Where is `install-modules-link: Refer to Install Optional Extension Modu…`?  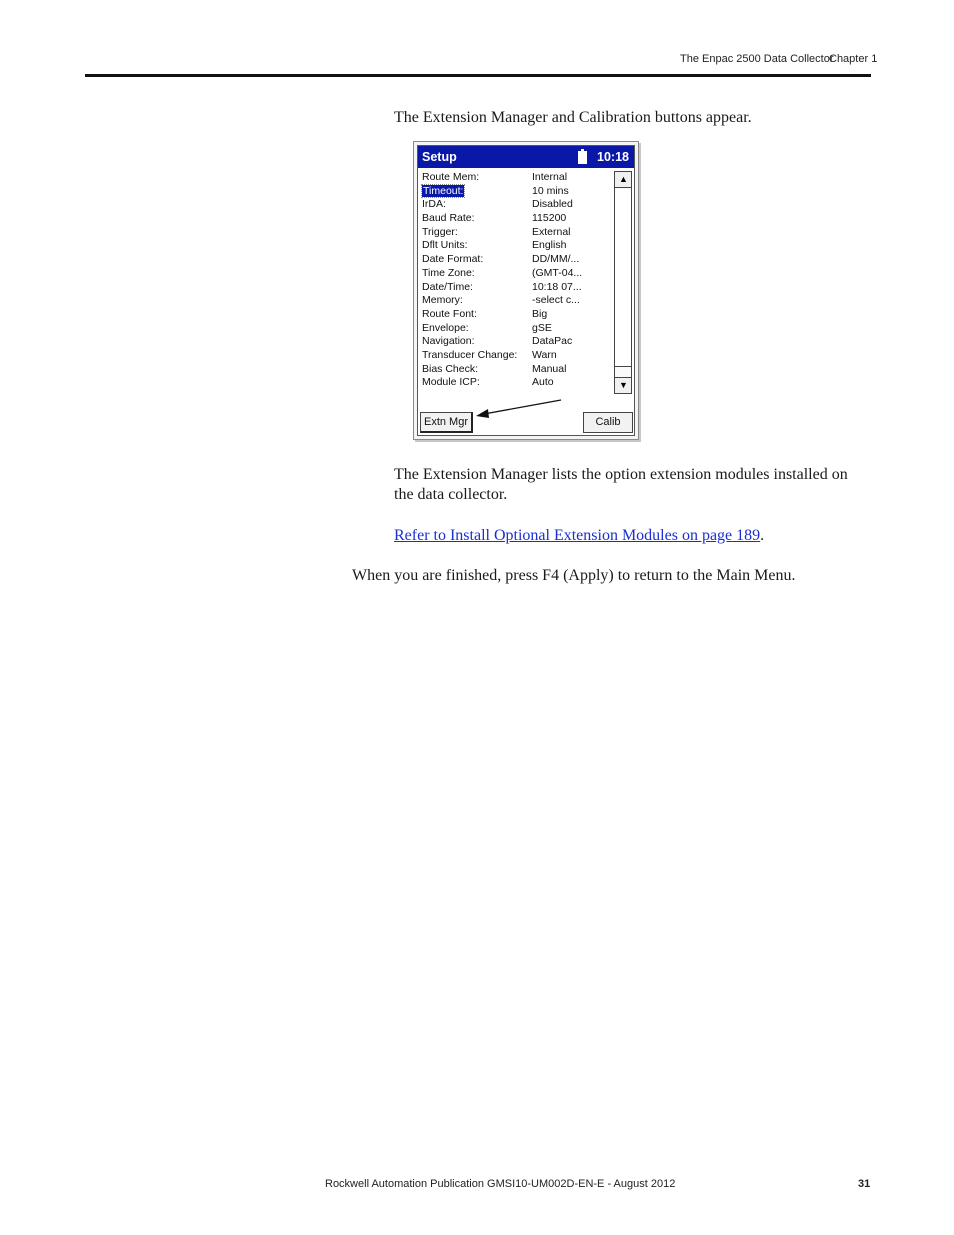
install-modules-link: Refer to Install Optional Extension Modu… is located at coordinates (577, 535).